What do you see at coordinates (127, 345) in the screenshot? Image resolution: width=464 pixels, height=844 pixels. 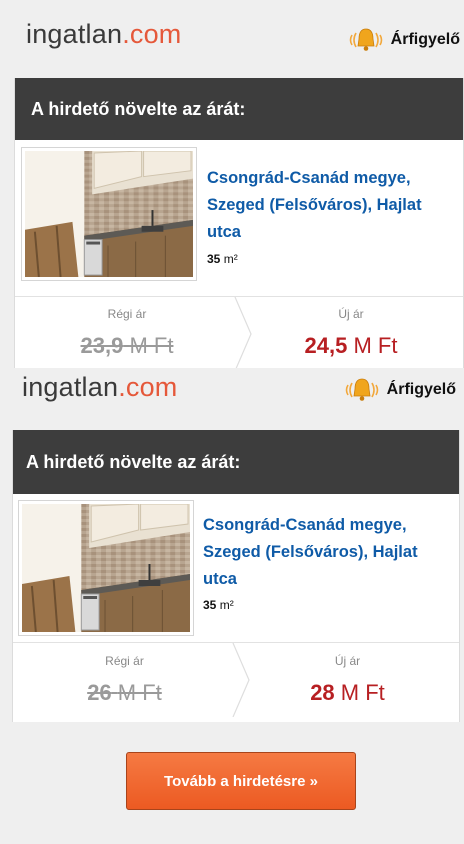 I see `old-price: 23,9 M Ft` at bounding box center [127, 345].